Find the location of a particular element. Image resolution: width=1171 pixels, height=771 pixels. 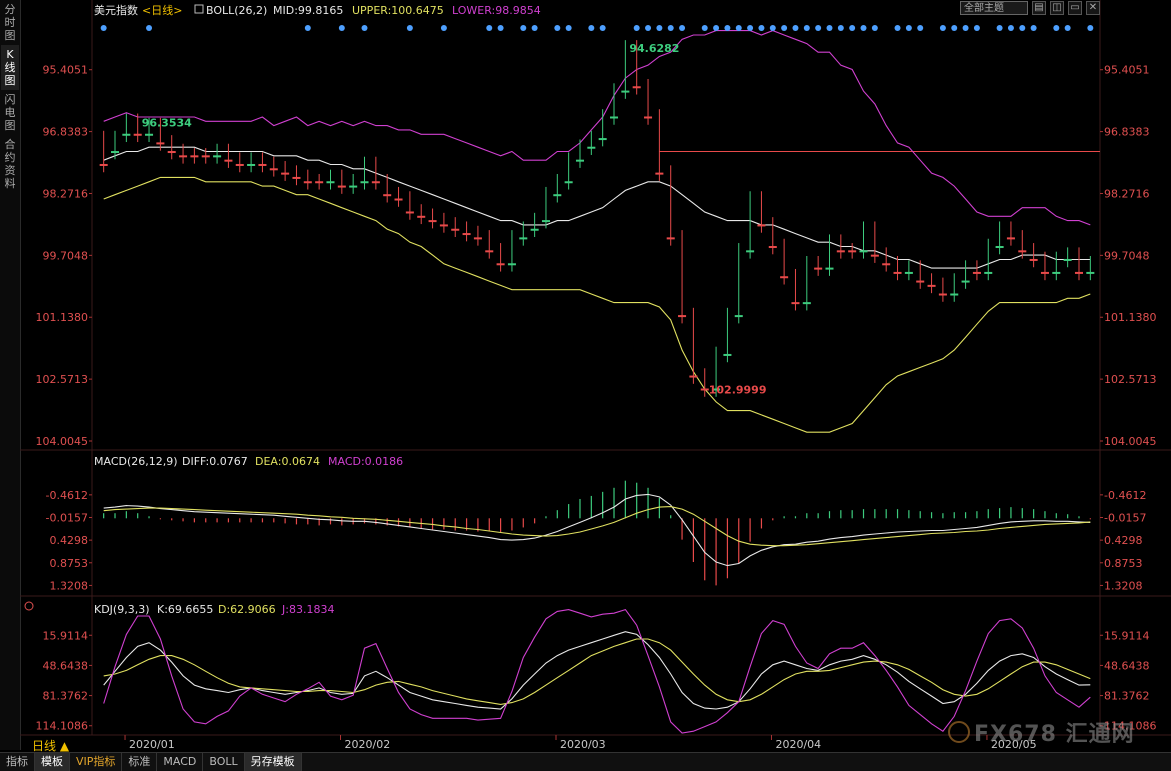

indicator-settings-icon is located at coordinates (29, 606).